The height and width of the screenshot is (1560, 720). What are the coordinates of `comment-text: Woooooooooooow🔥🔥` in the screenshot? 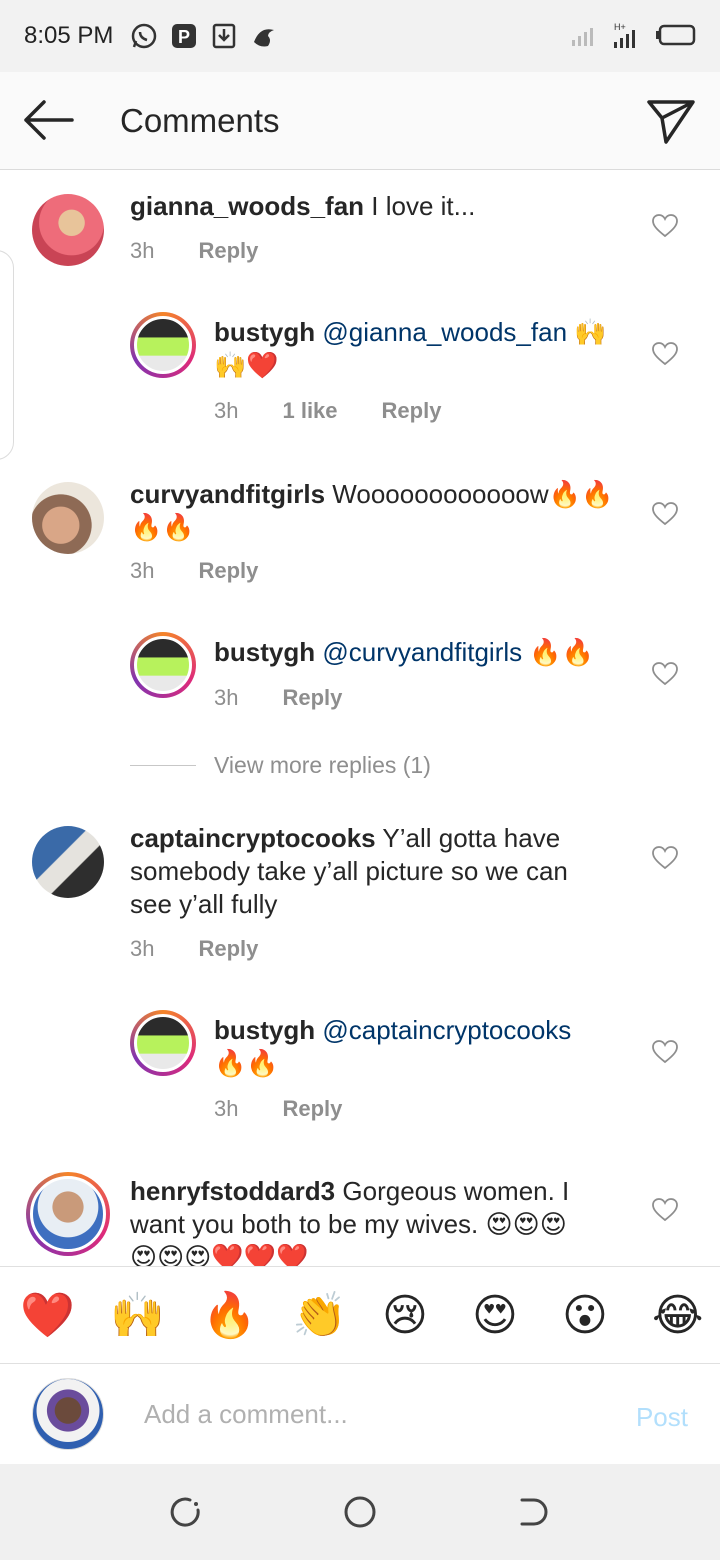 It's located at (473, 494).